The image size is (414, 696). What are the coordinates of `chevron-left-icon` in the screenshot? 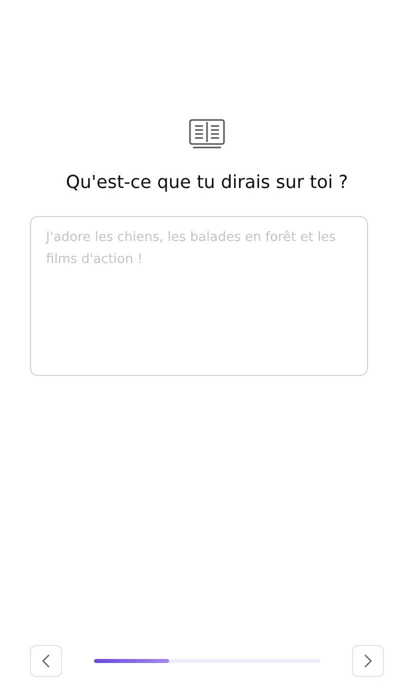 It's located at (46, 661).